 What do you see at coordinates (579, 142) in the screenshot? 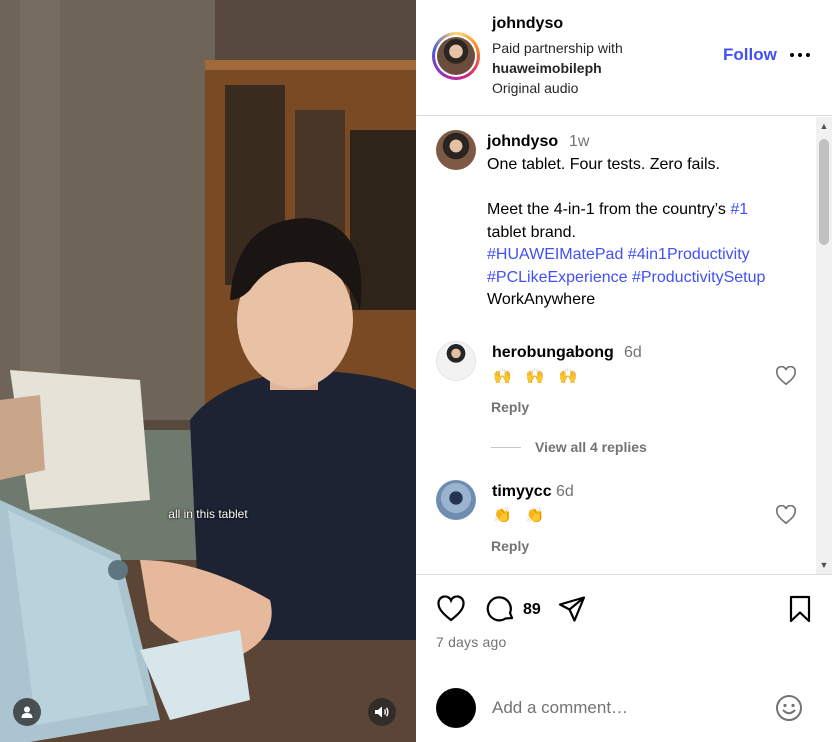
I see `caption-timestamp: 1w` at bounding box center [579, 142].